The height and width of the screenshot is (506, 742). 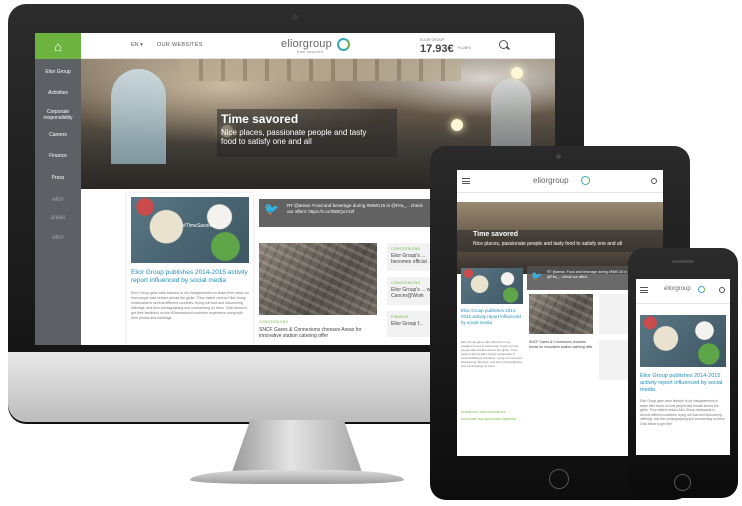 I want to click on stock-price: 17.93€, so click(x=437, y=49).